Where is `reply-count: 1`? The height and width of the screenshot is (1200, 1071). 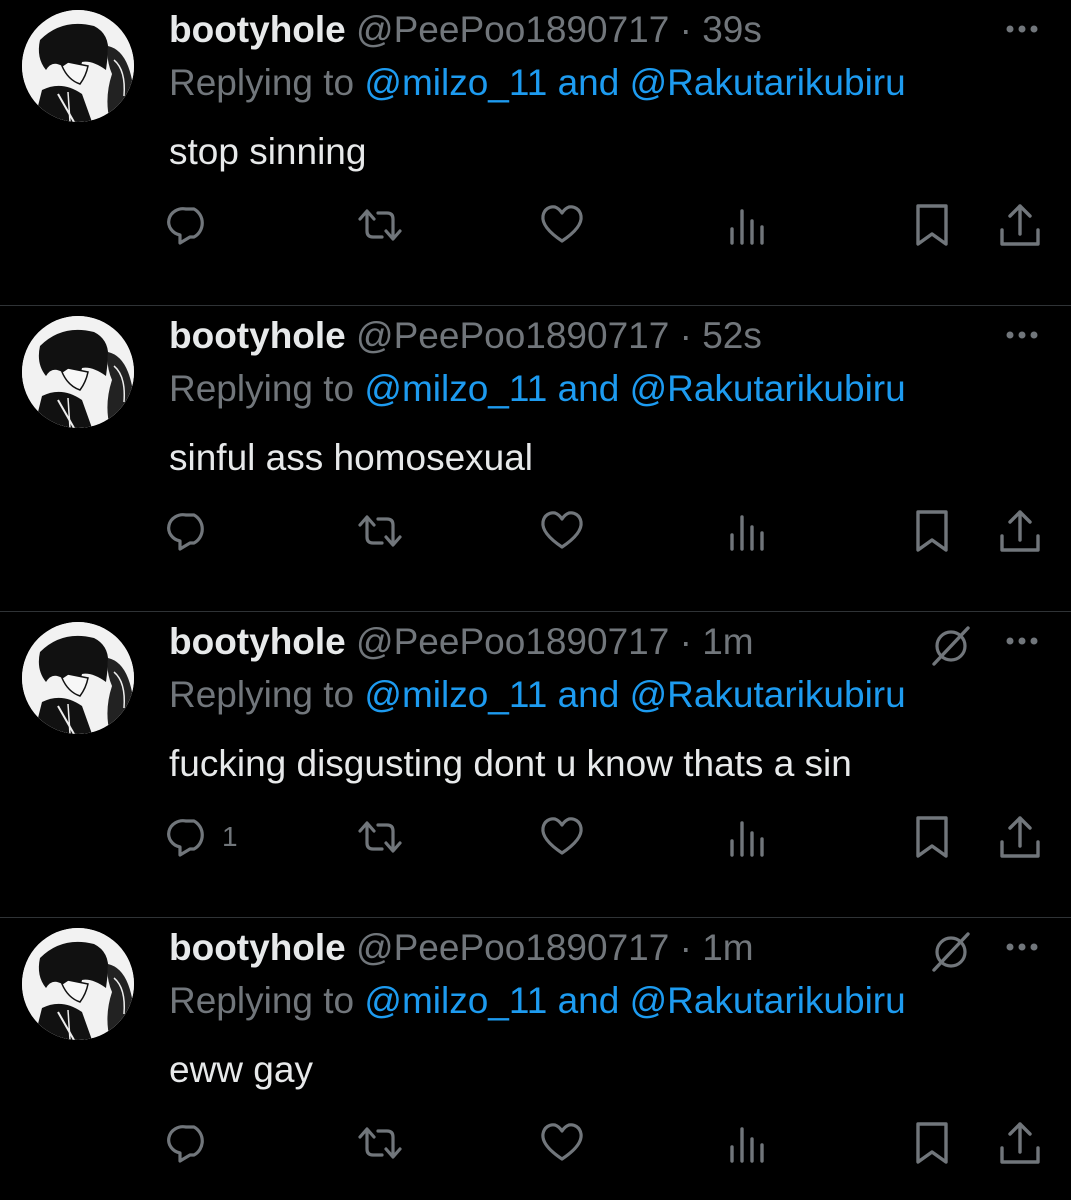
reply-count: 1 is located at coordinates (230, 836).